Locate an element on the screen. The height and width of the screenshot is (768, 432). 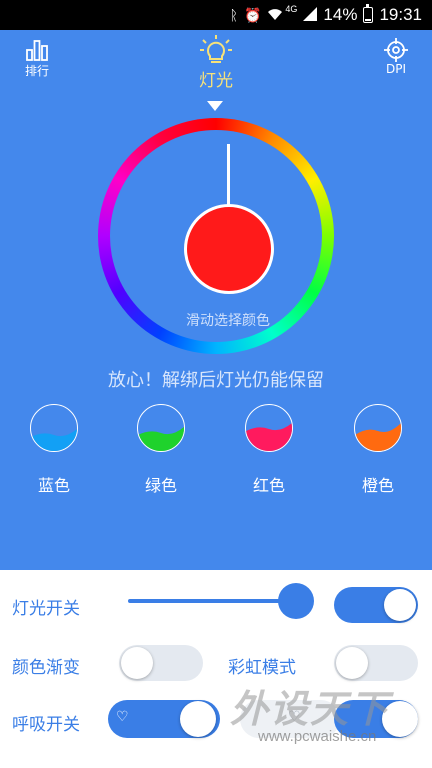
color-wheel-inner: 滑动选择颜色 is located at coordinates (216, 236).